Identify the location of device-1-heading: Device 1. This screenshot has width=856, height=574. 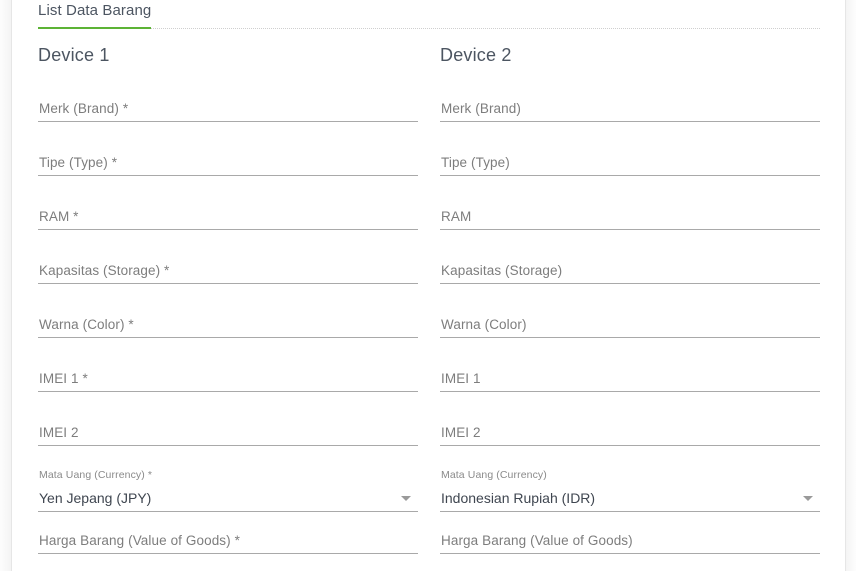
(74, 55).